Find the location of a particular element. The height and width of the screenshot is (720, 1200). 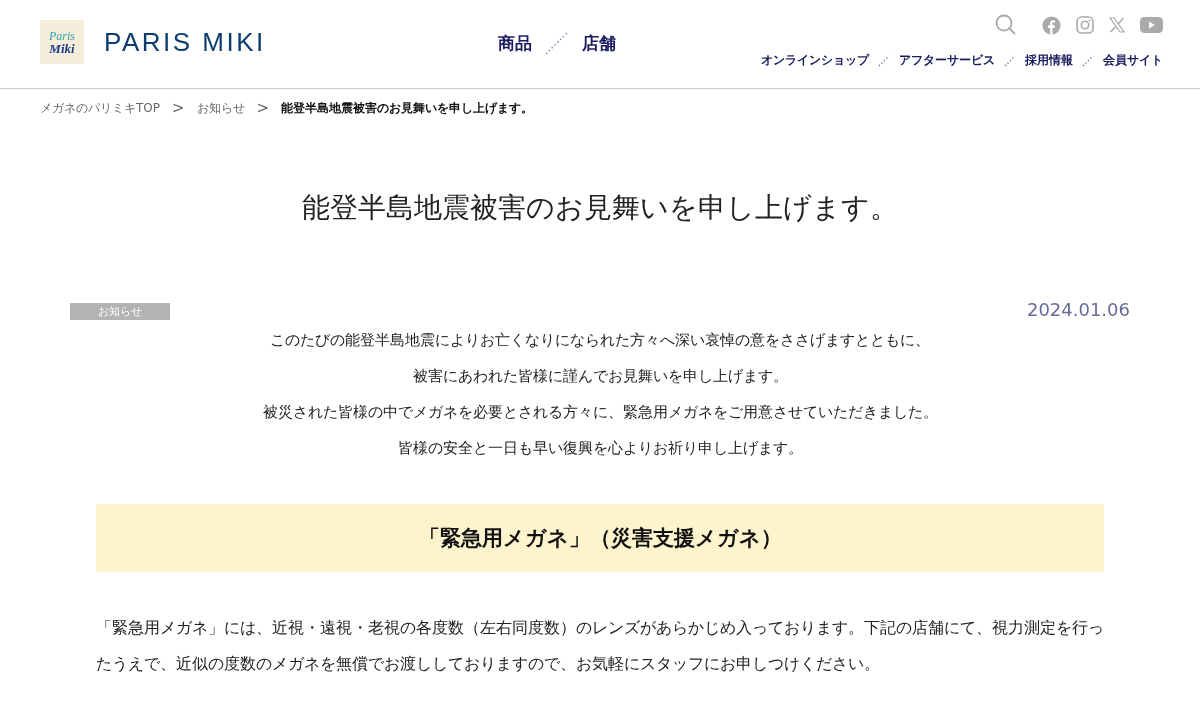

logo-text: PARIS MIKI is located at coordinates (185, 42).